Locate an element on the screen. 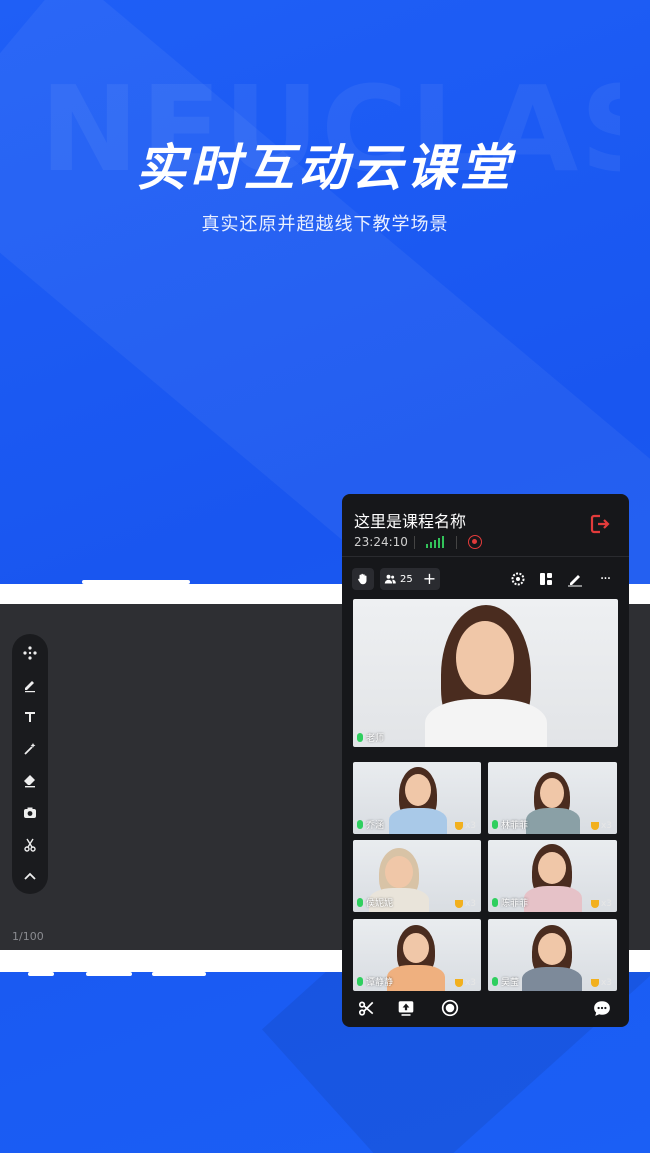 The height and width of the screenshot is (1153, 650). chevron-up-icon is located at coordinates (30, 877).